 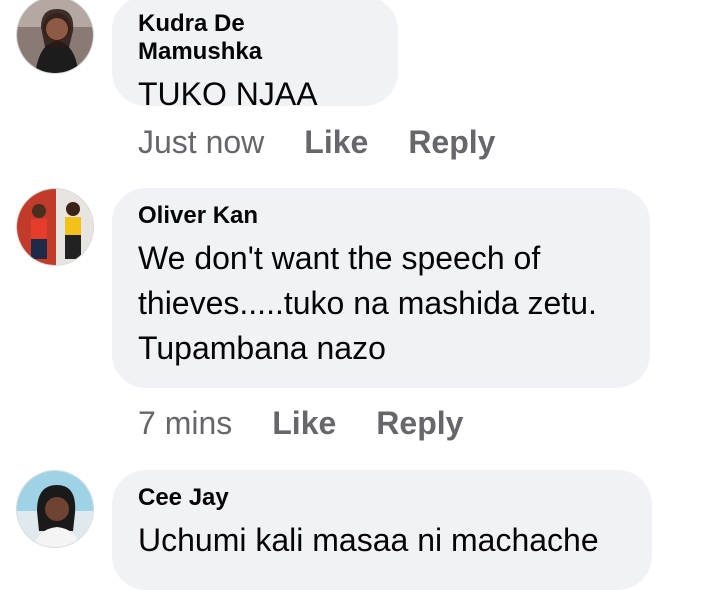 What do you see at coordinates (185, 423) in the screenshot?
I see `comment-timestamp: 7 mins` at bounding box center [185, 423].